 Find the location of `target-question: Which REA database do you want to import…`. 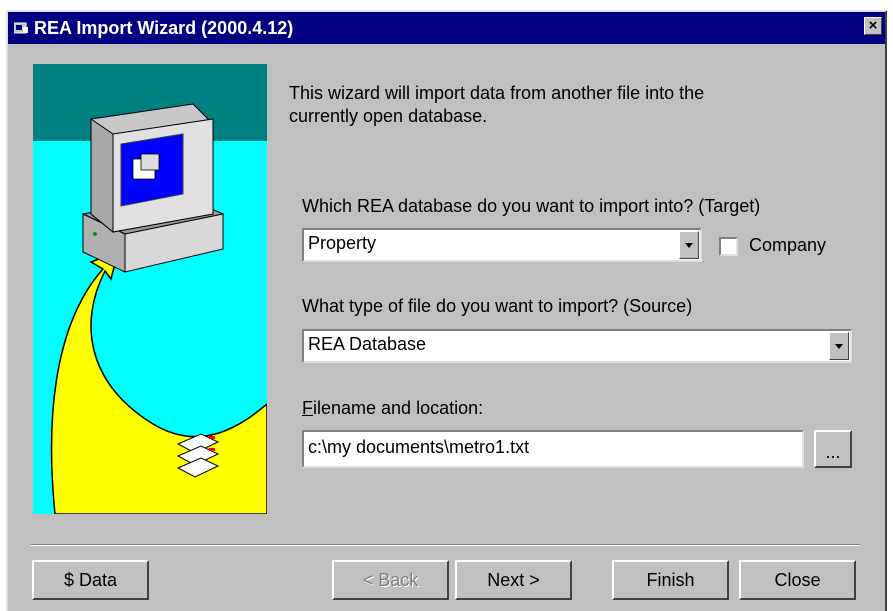

target-question: Which REA database do you want to import… is located at coordinates (531, 206).